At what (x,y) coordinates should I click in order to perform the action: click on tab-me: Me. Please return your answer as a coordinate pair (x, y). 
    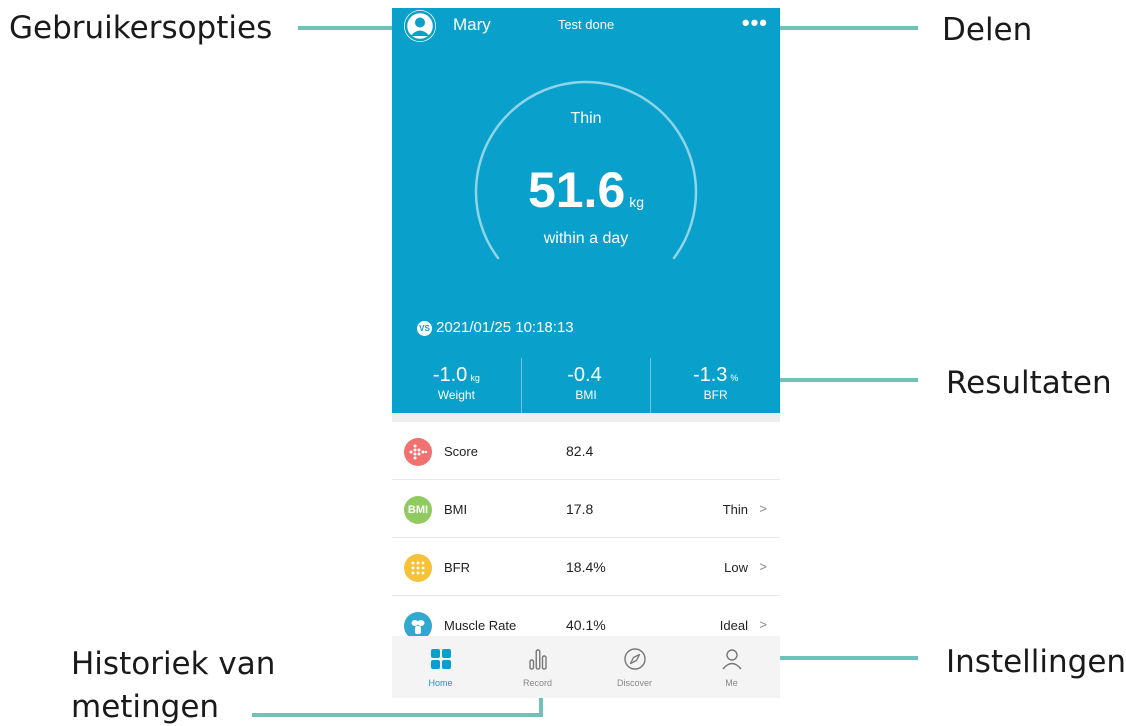
    Looking at the image, I should click on (731, 667).